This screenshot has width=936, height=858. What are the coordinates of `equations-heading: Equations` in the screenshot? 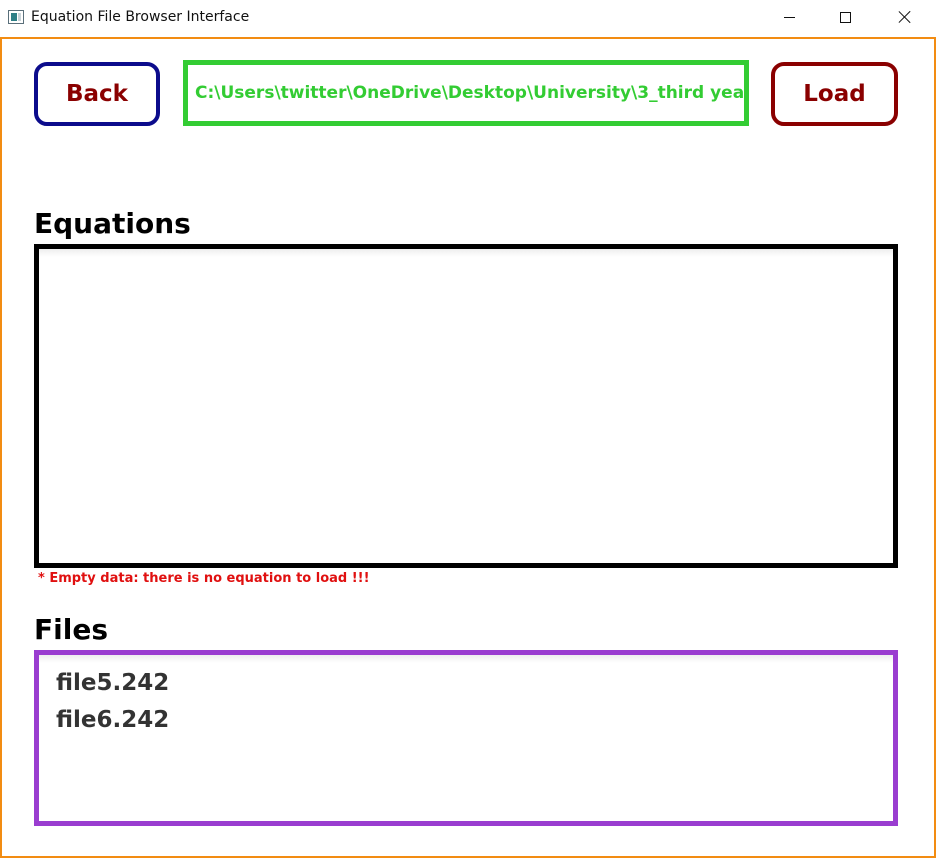 It's located at (112, 223).